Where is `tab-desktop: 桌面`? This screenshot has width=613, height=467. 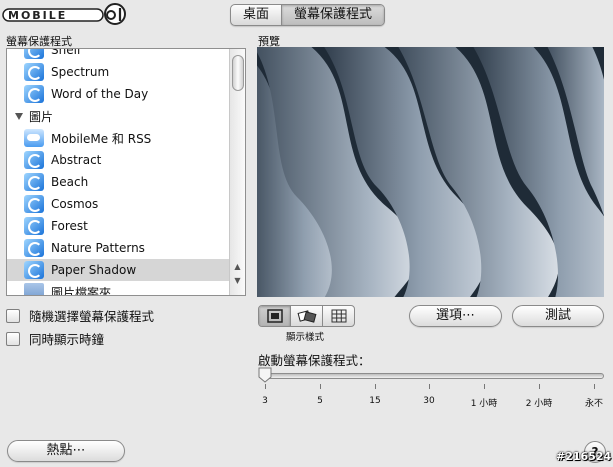
tab-desktop: 桌面 is located at coordinates (256, 15).